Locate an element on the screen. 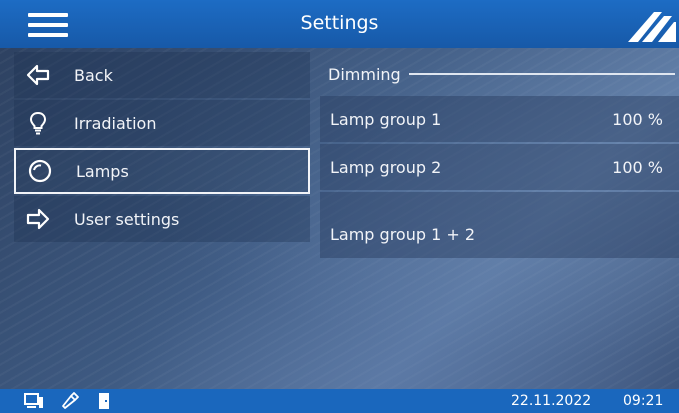 Image resolution: width=679 pixels, height=413 pixels. header-bar: Settings is located at coordinates (339, 24).